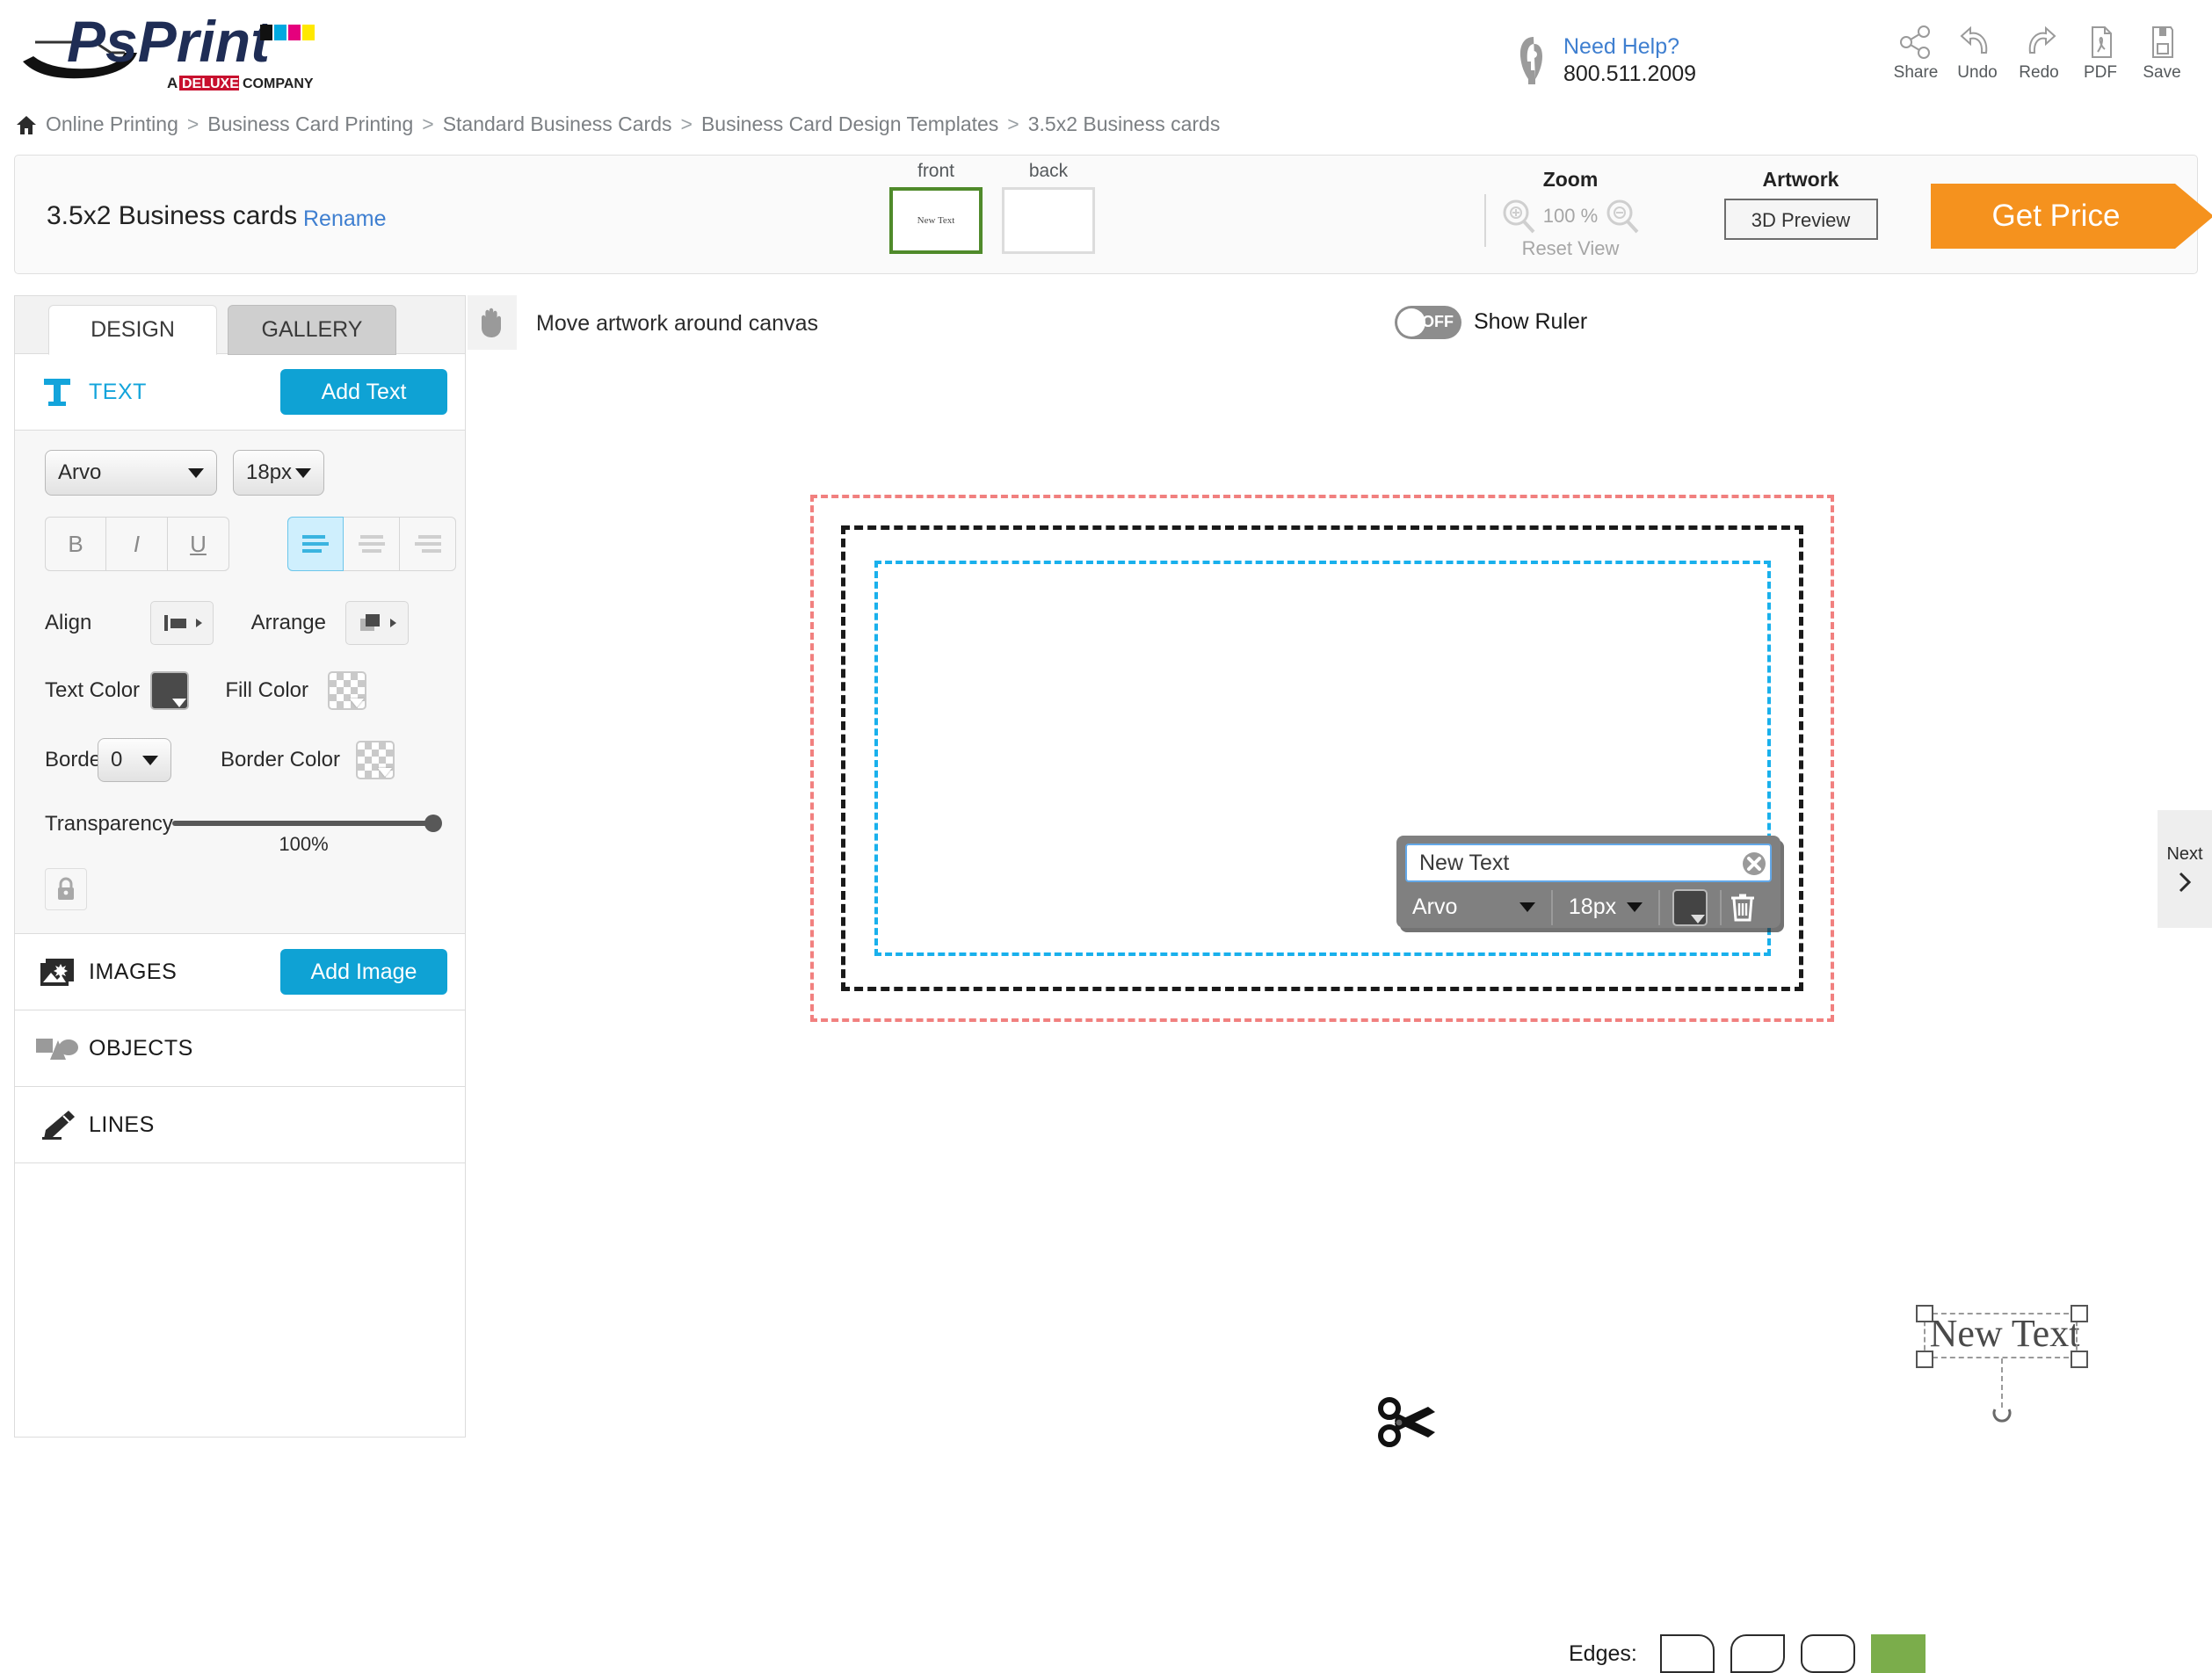 Image resolution: width=2212 pixels, height=1673 pixels. What do you see at coordinates (1754, 863) in the screenshot?
I see `close-circle-icon` at bounding box center [1754, 863].